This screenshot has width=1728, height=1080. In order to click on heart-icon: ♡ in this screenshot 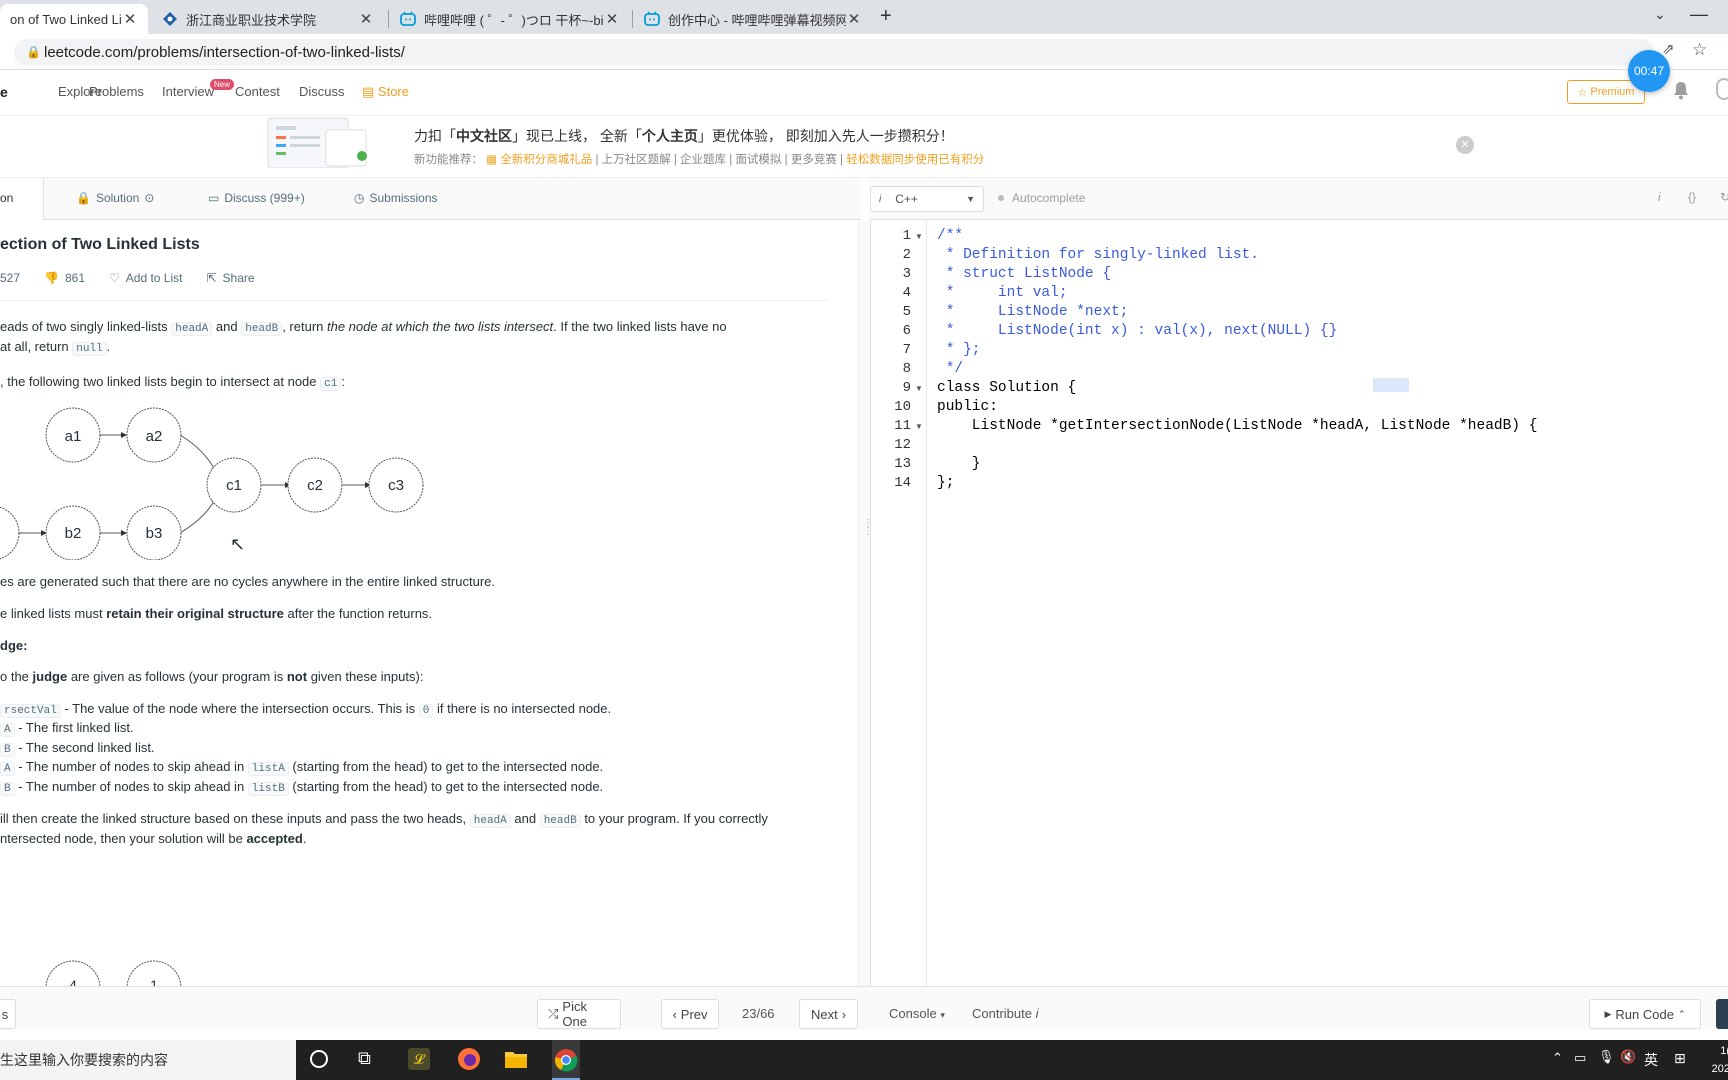, I will do `click(114, 278)`.